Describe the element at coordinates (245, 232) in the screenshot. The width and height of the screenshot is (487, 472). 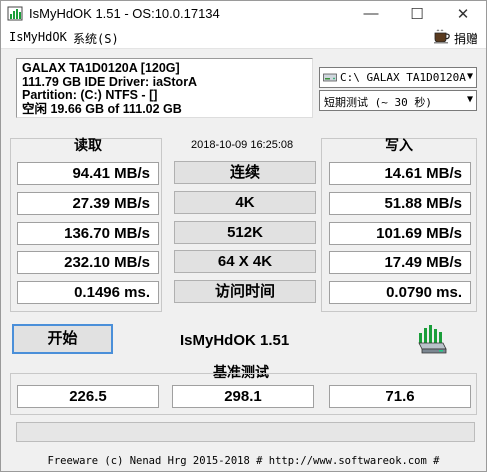
I see `mode-512k: 512K` at that location.